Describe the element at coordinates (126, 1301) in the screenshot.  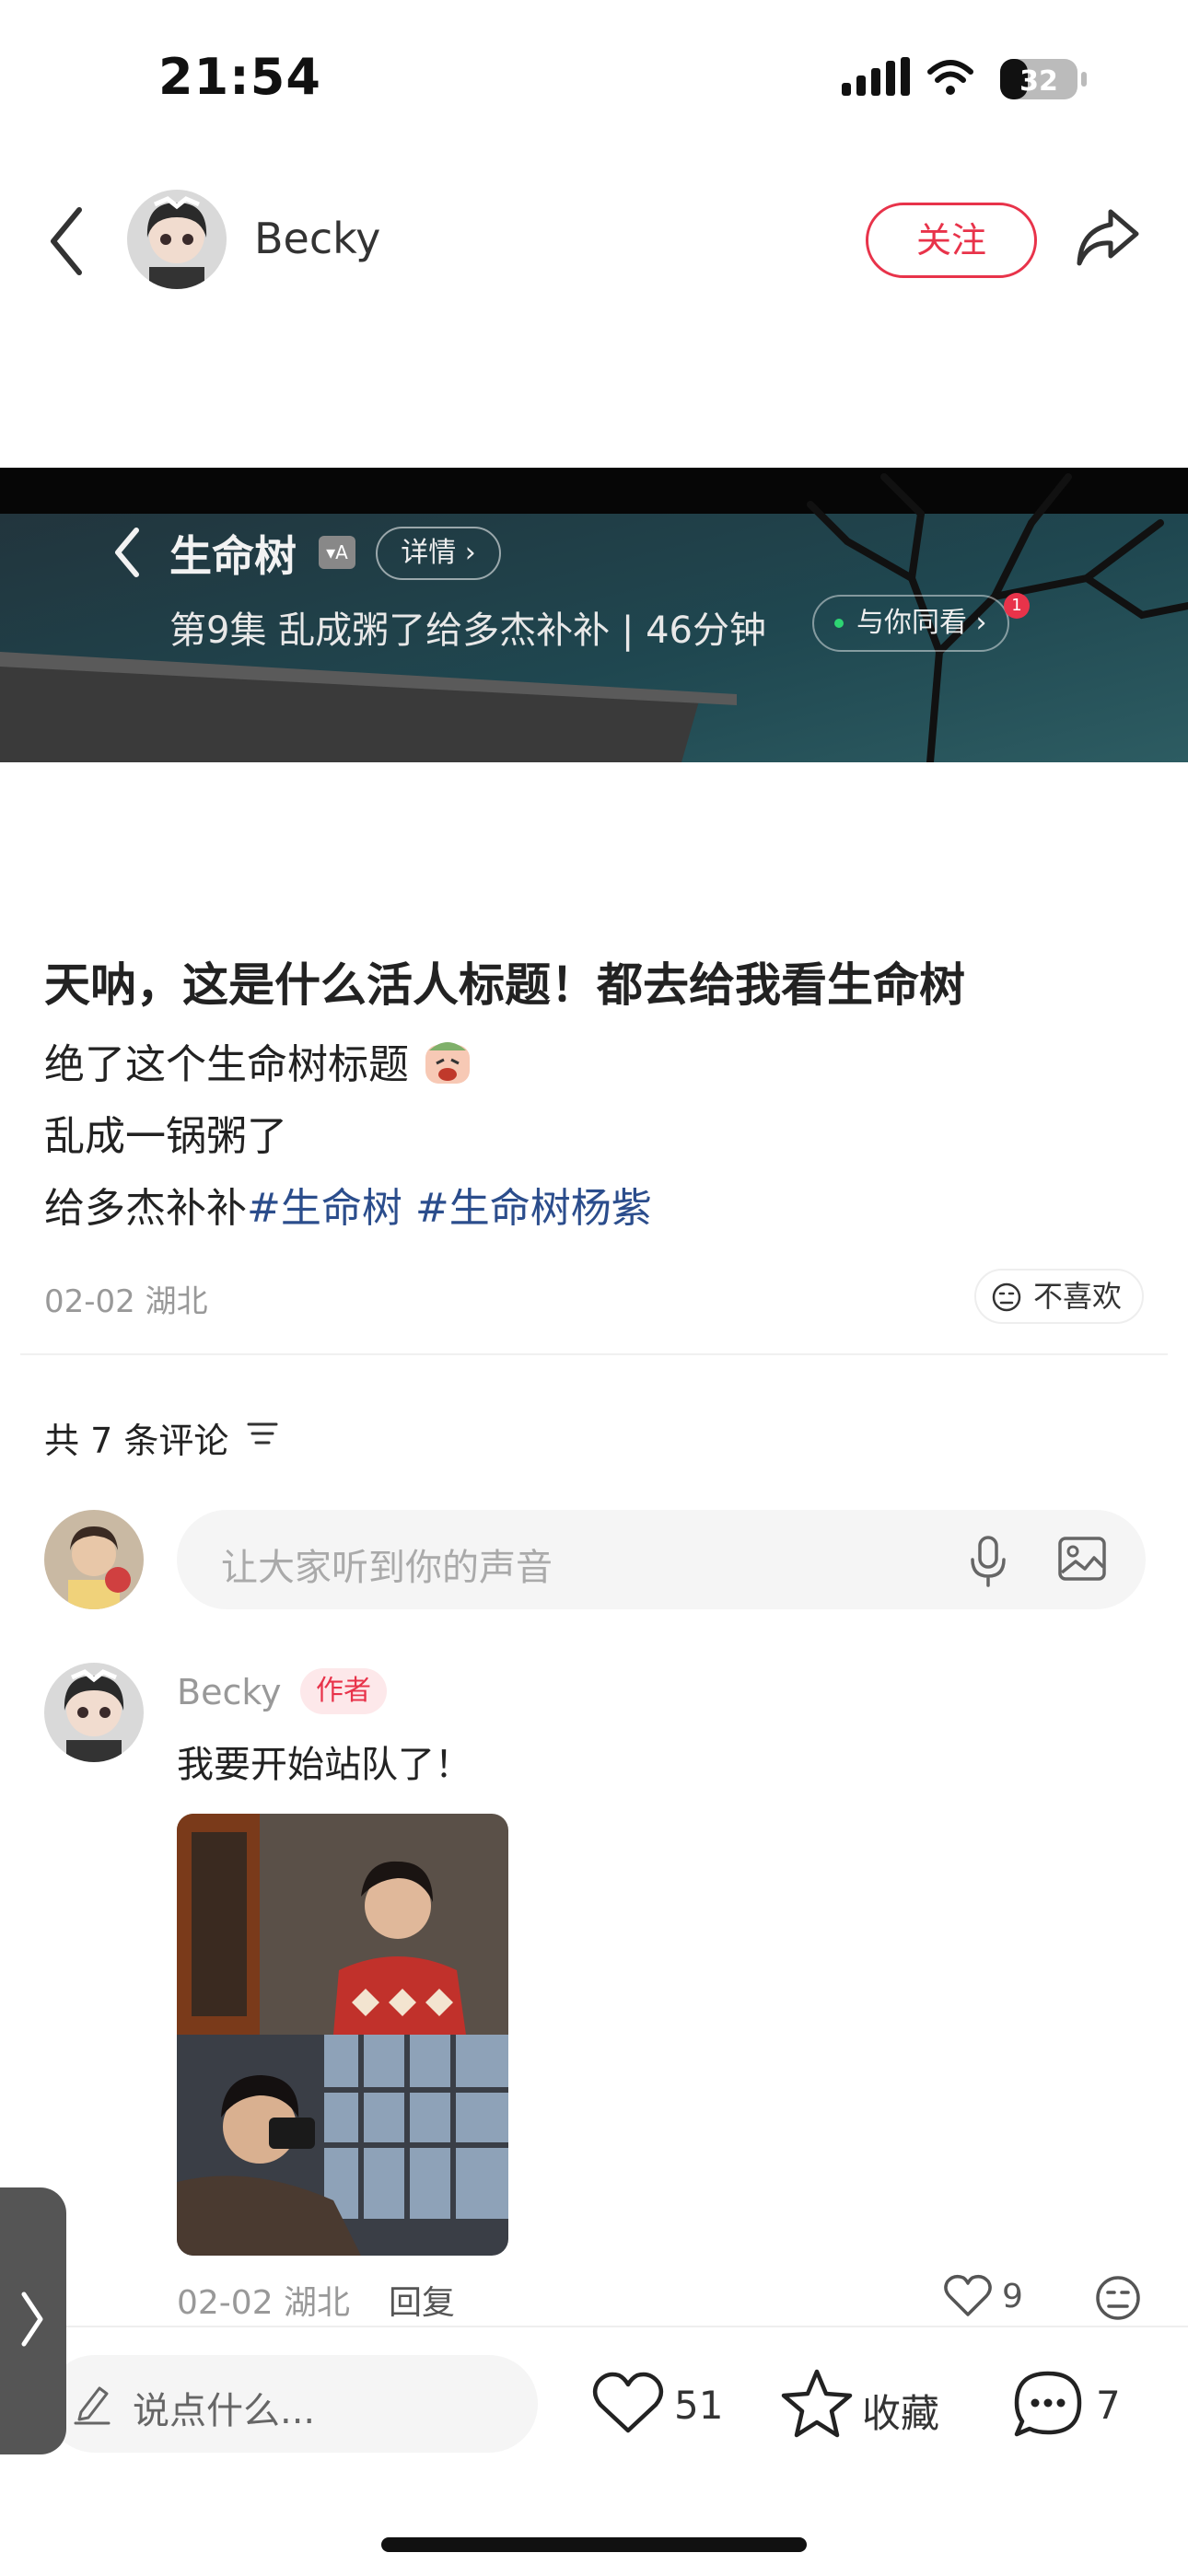
I see `post-date-location: 02-02 湖北` at that location.